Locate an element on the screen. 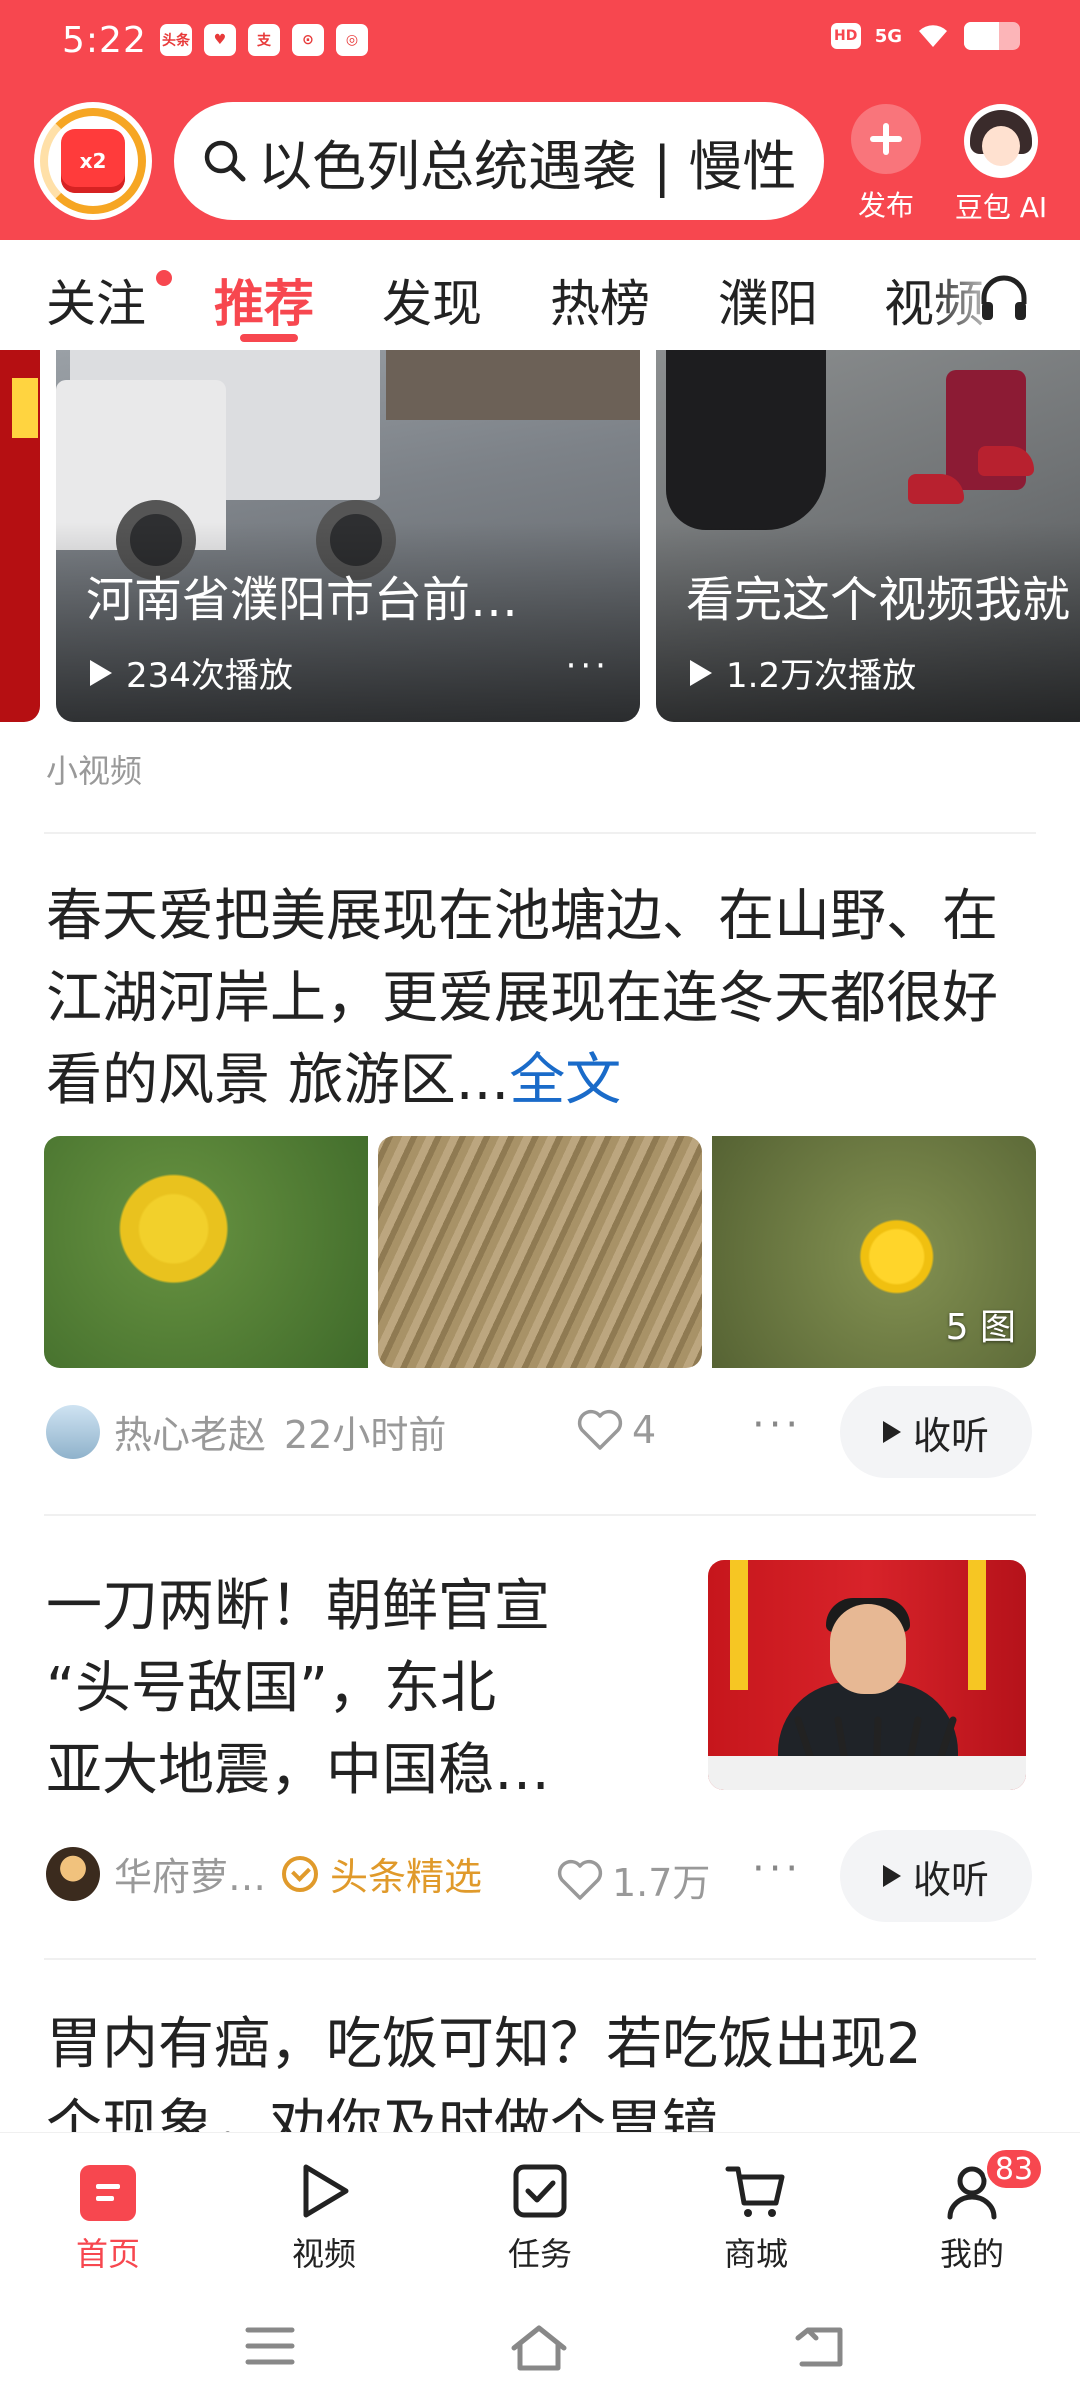  tab-hot-list: 热榜 is located at coordinates (600, 300).